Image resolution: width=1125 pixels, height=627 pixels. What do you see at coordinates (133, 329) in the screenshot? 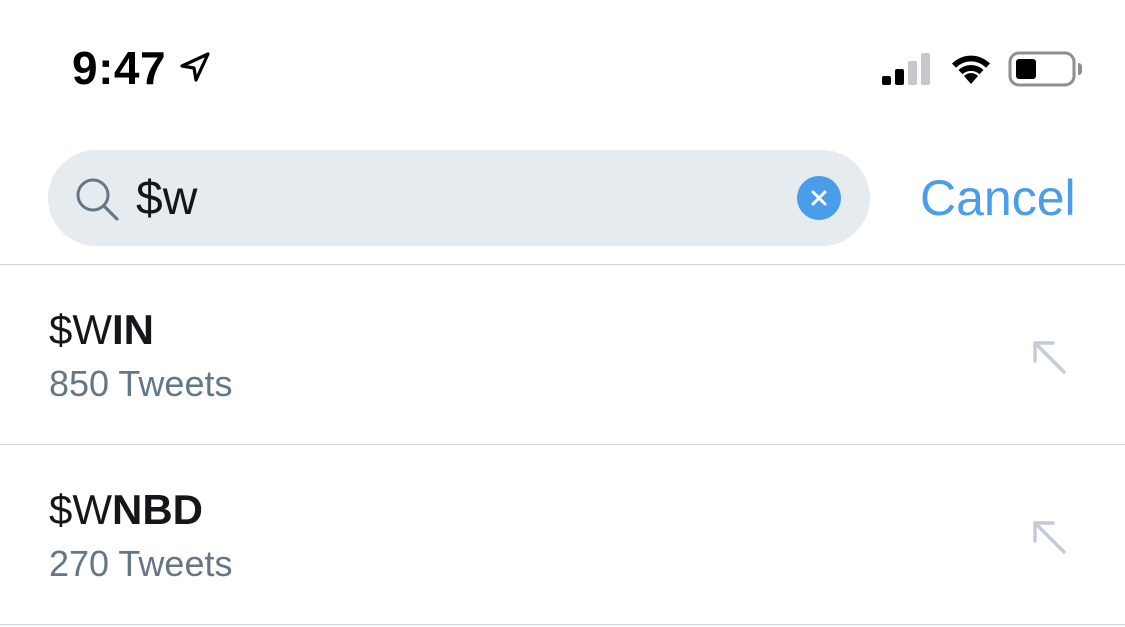
I see `result-title-match: IN` at bounding box center [133, 329].